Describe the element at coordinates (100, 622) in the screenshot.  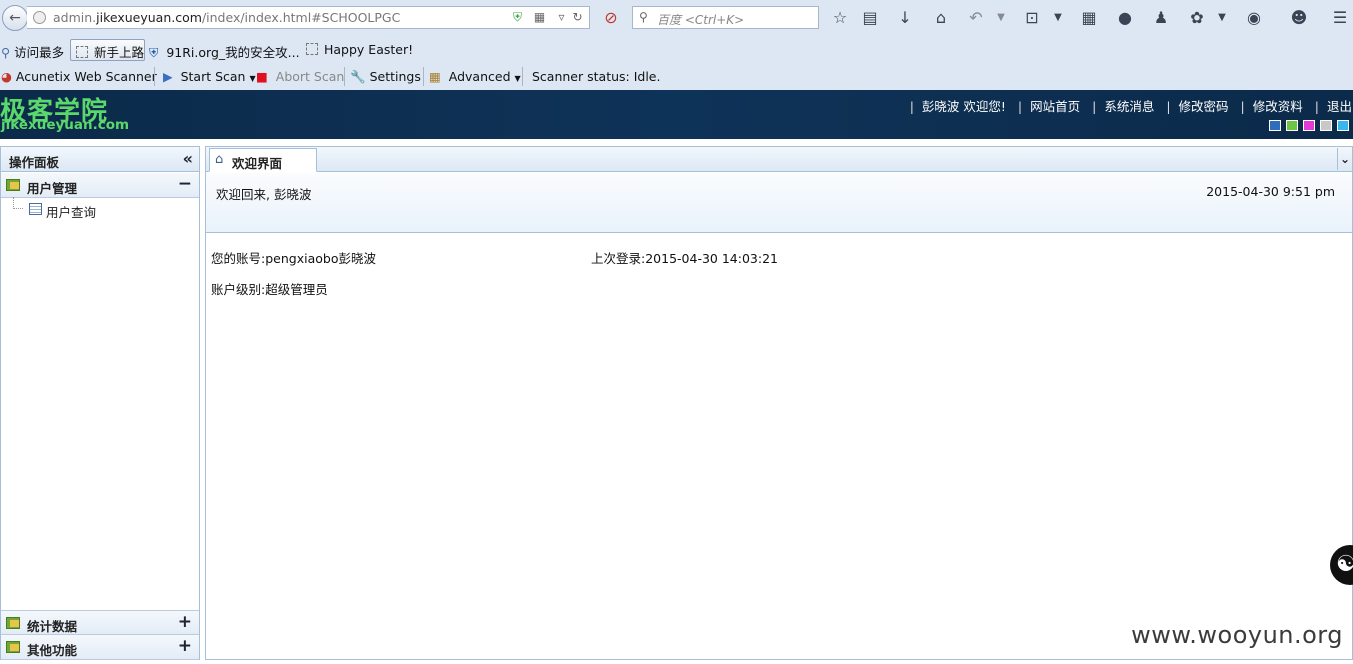
I see `accordion-statistics: 统计数据 +` at that location.